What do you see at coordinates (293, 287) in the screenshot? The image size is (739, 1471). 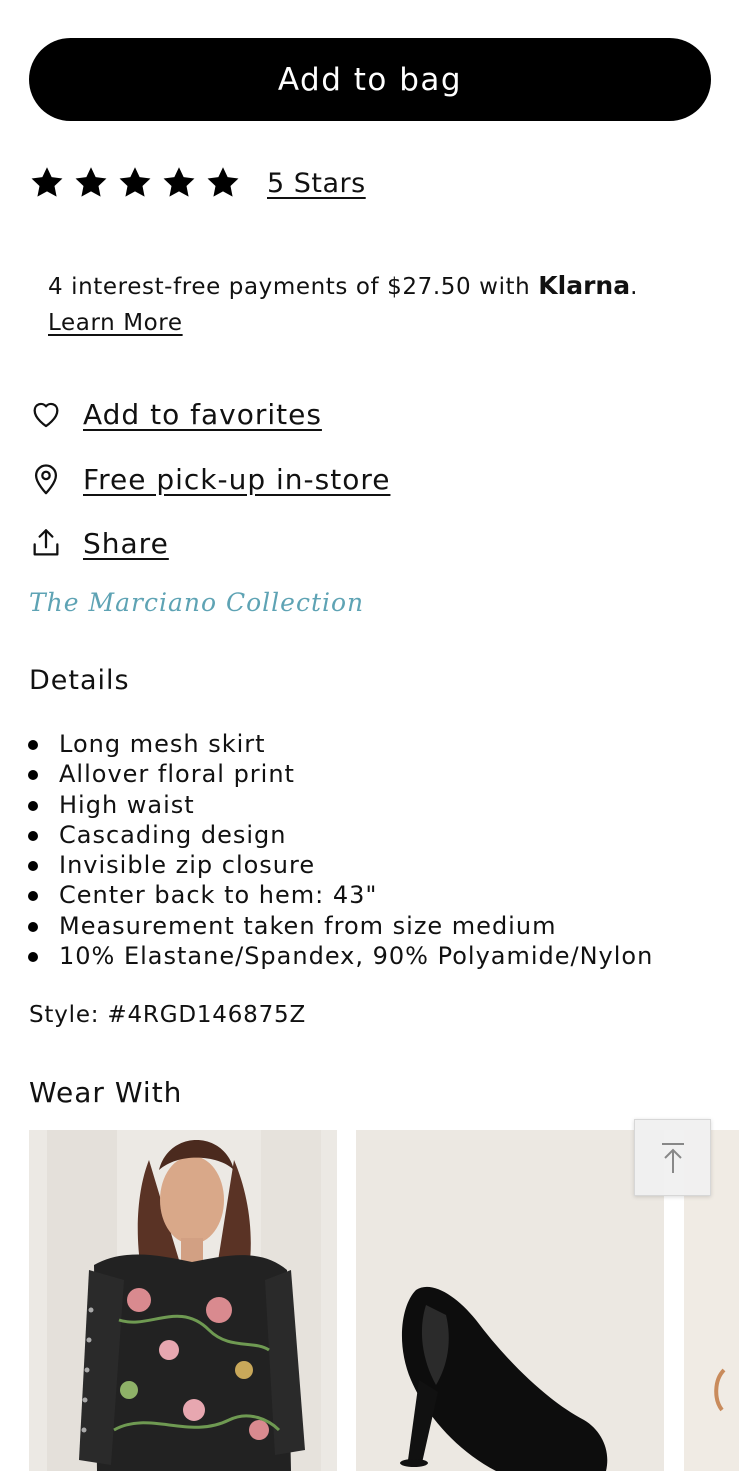 I see `klarna-text: 4 interest-free payments of $27.50 with` at bounding box center [293, 287].